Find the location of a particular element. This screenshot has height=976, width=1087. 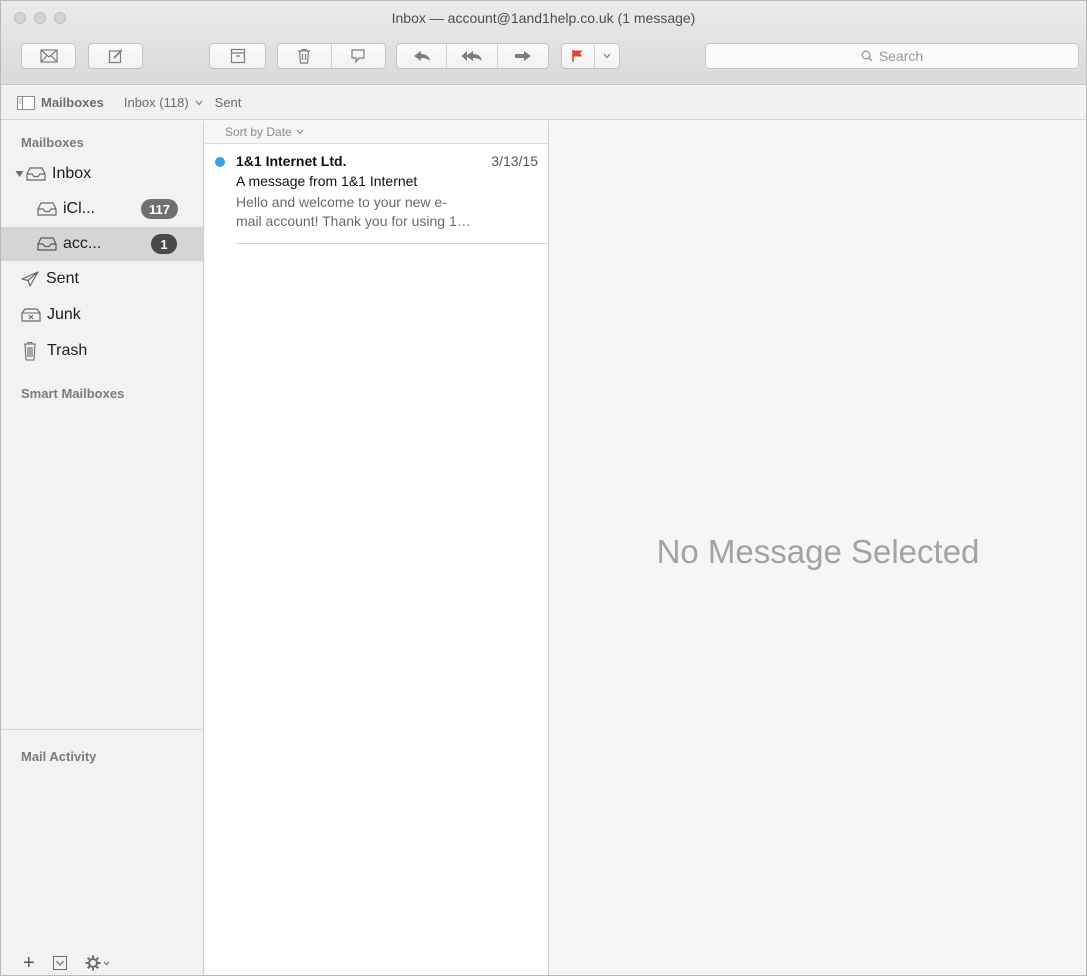

sort-label: Sort by Date is located at coordinates (258, 132).